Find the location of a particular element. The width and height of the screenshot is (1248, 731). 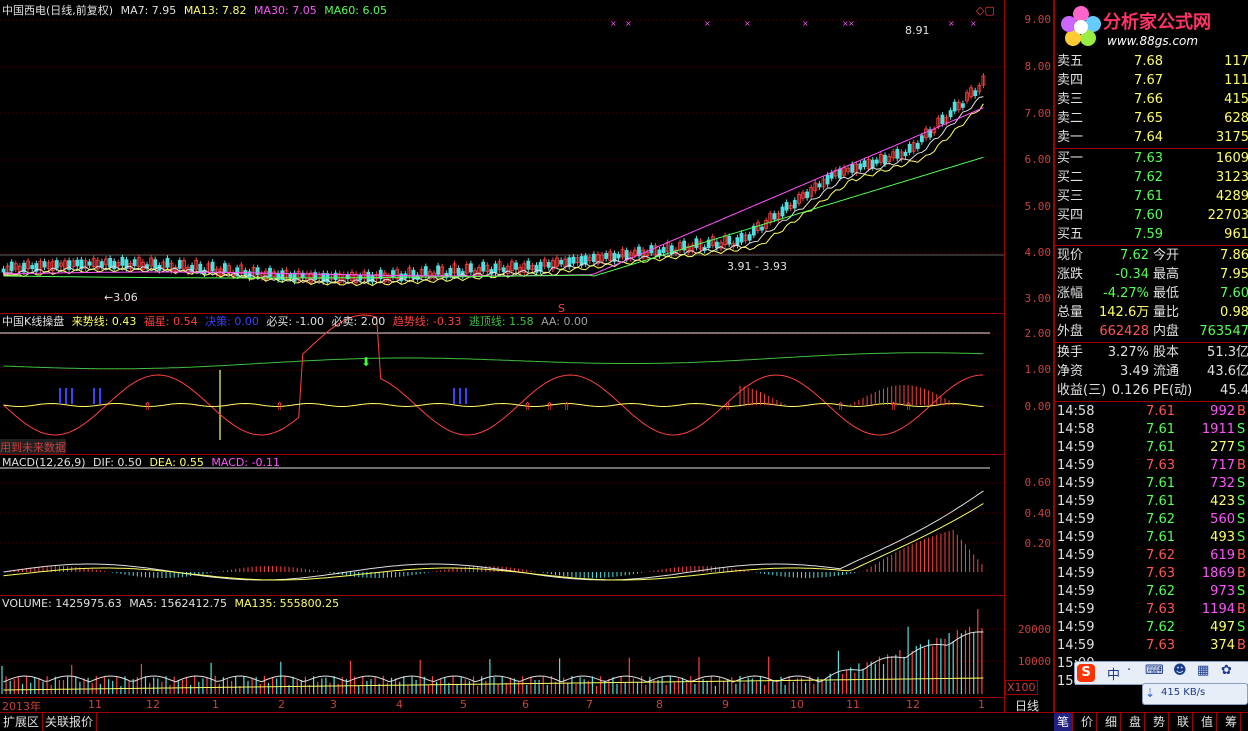

quote-volume: 3123 is located at coordinates (1231, 177).